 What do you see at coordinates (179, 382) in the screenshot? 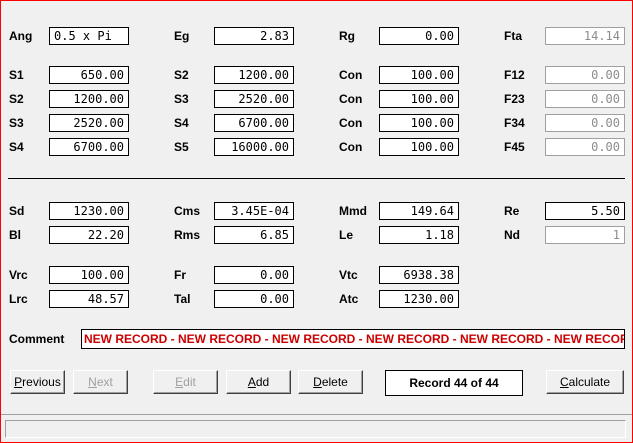
I see `edit-mnemonic: E` at bounding box center [179, 382].